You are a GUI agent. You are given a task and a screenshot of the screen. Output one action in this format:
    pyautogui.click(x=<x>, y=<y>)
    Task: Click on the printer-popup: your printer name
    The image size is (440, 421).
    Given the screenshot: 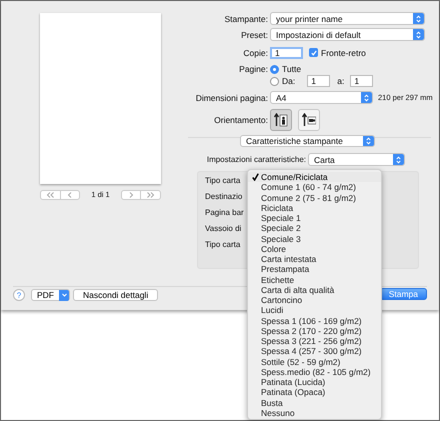 What is the action you would take?
    pyautogui.click(x=347, y=18)
    